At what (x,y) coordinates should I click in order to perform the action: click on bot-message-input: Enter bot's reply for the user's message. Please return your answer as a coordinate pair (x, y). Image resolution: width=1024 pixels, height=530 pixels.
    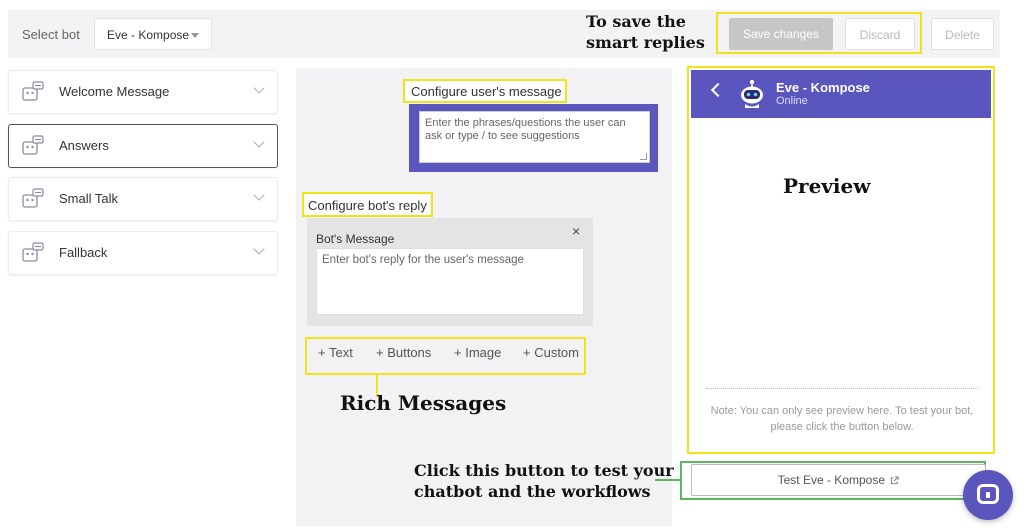
    Looking at the image, I should click on (450, 281).